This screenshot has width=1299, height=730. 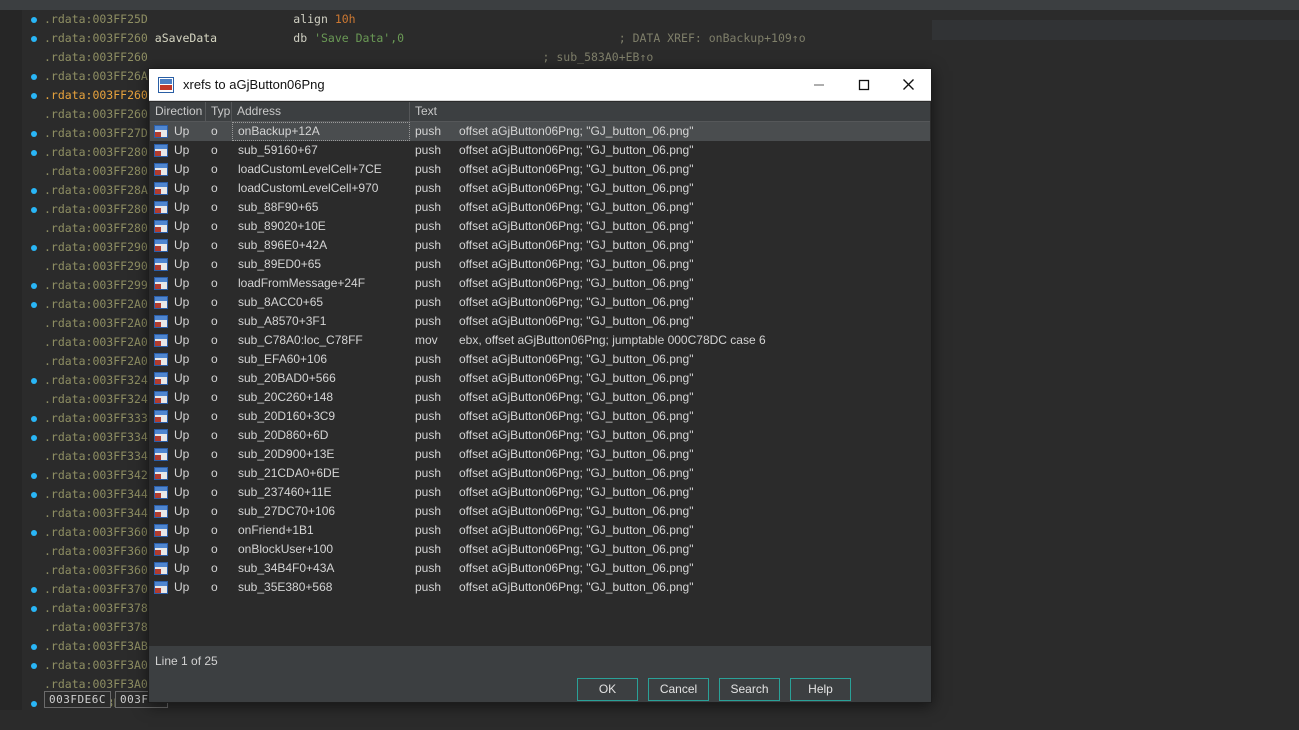 What do you see at coordinates (908, 85) in the screenshot?
I see `close-icon` at bounding box center [908, 85].